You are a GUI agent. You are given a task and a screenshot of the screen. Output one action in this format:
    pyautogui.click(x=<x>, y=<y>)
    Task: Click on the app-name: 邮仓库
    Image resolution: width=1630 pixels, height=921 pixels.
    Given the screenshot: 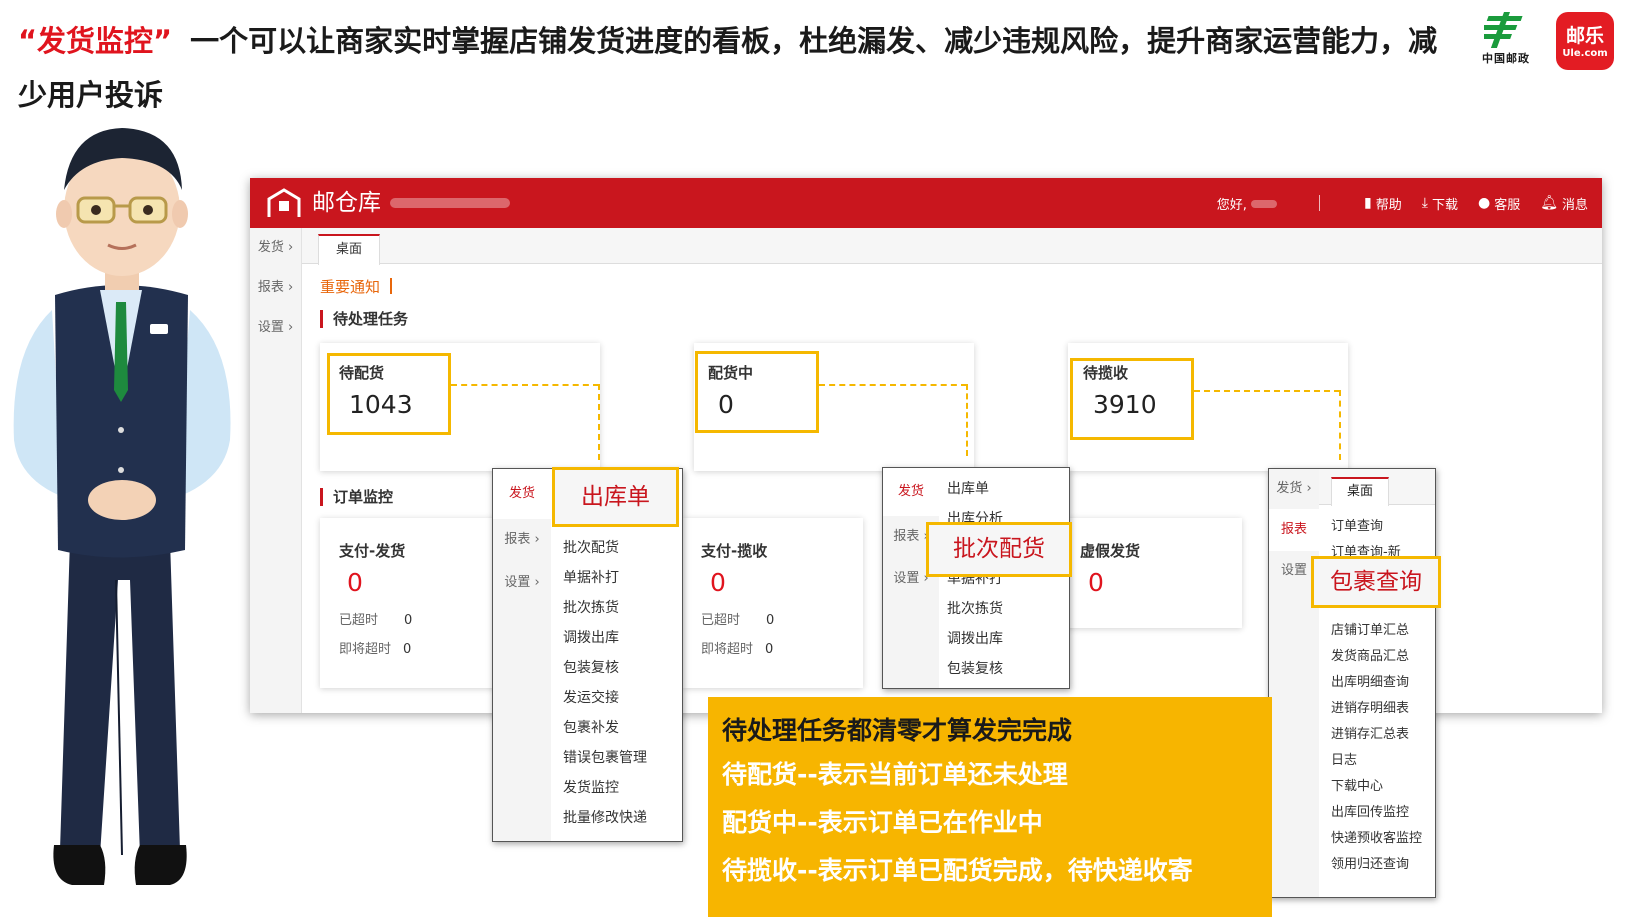 What is the action you would take?
    pyautogui.click(x=346, y=203)
    